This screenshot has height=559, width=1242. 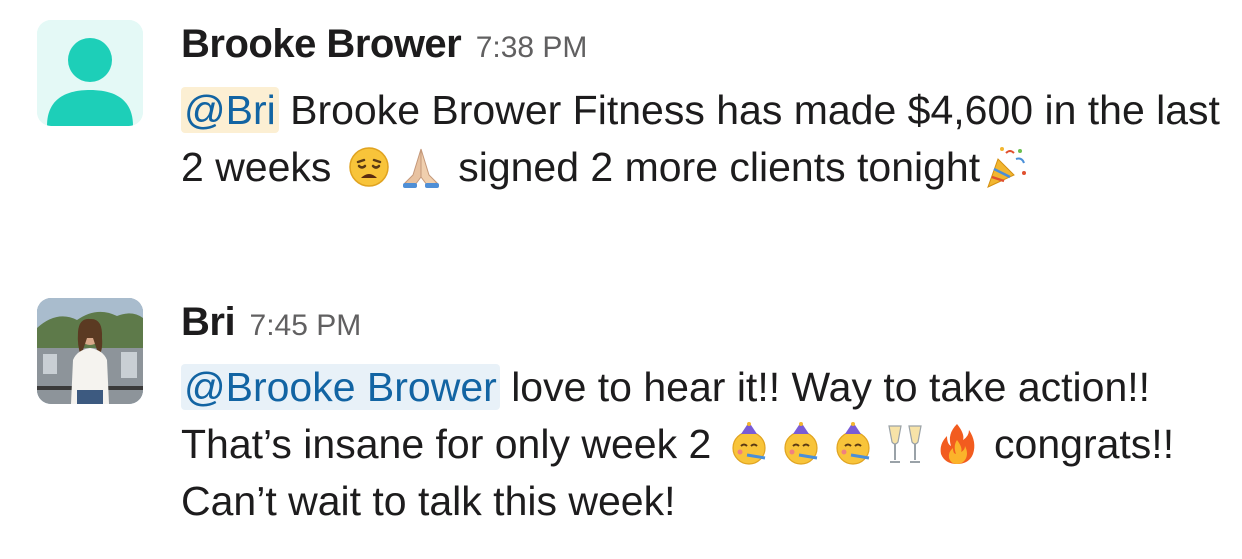 I want to click on user-mention: @Brooke Brower, so click(x=340, y=387).